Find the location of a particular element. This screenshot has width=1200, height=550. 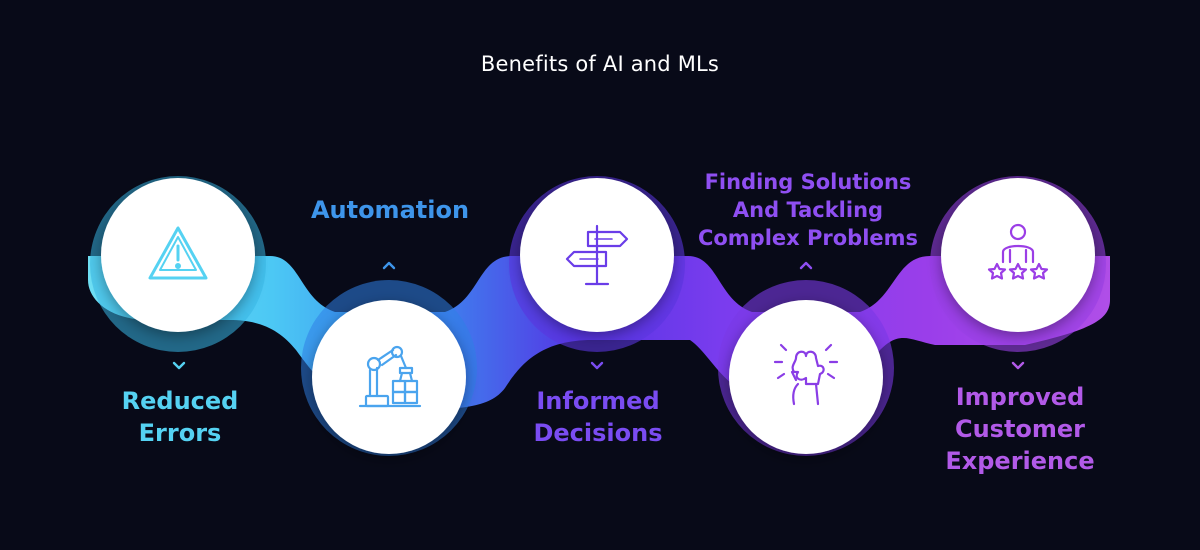

page-title: Benefits of AI and MLs is located at coordinates (600, 64).